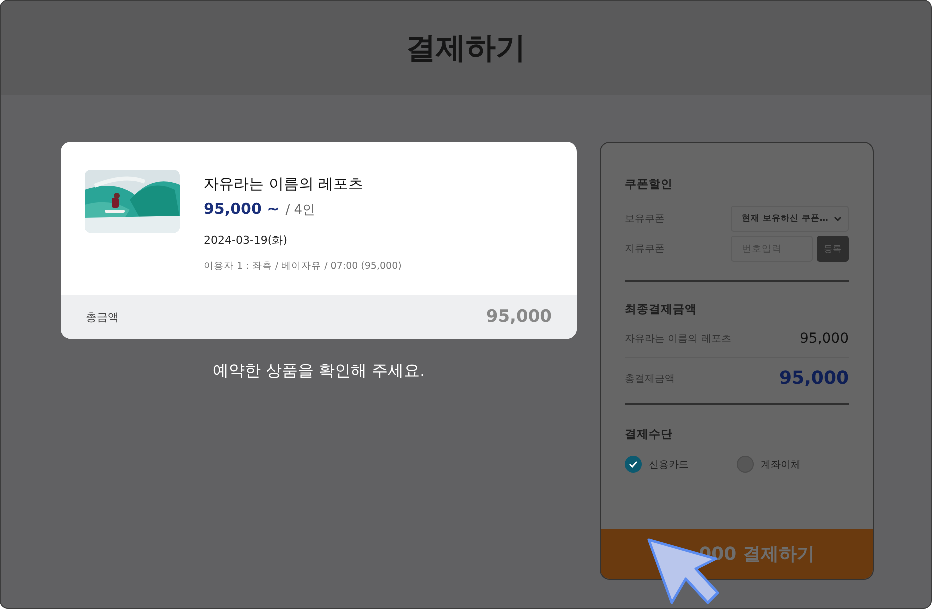 This screenshot has width=932, height=609. What do you see at coordinates (246, 240) in the screenshot?
I see `booking-date: 2024-03-19(화)` at bounding box center [246, 240].